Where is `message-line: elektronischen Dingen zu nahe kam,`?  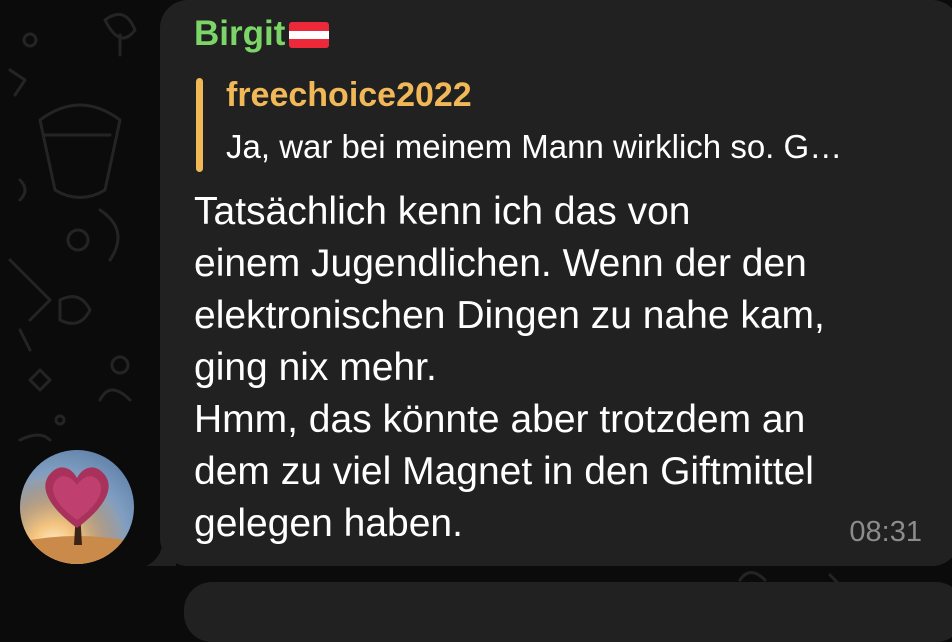 message-line: elektronischen Dingen zu nahe kam, is located at coordinates (509, 315).